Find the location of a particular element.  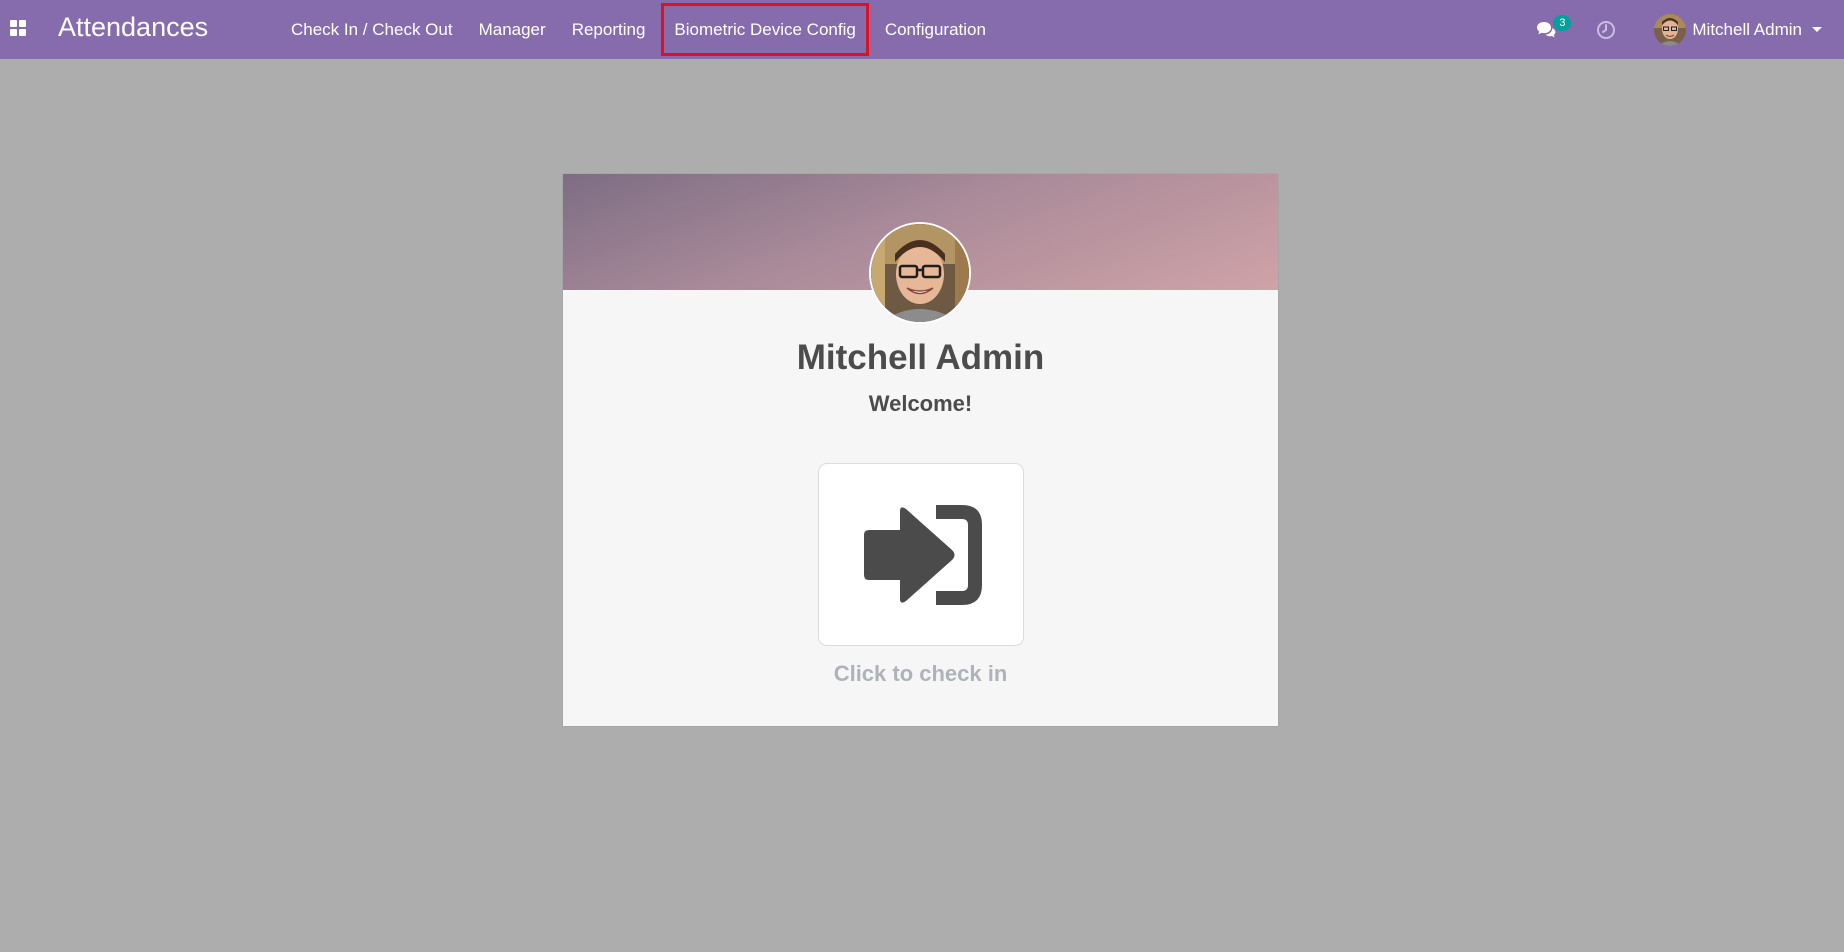

messaging-menu: 3 is located at coordinates (1554, 28).